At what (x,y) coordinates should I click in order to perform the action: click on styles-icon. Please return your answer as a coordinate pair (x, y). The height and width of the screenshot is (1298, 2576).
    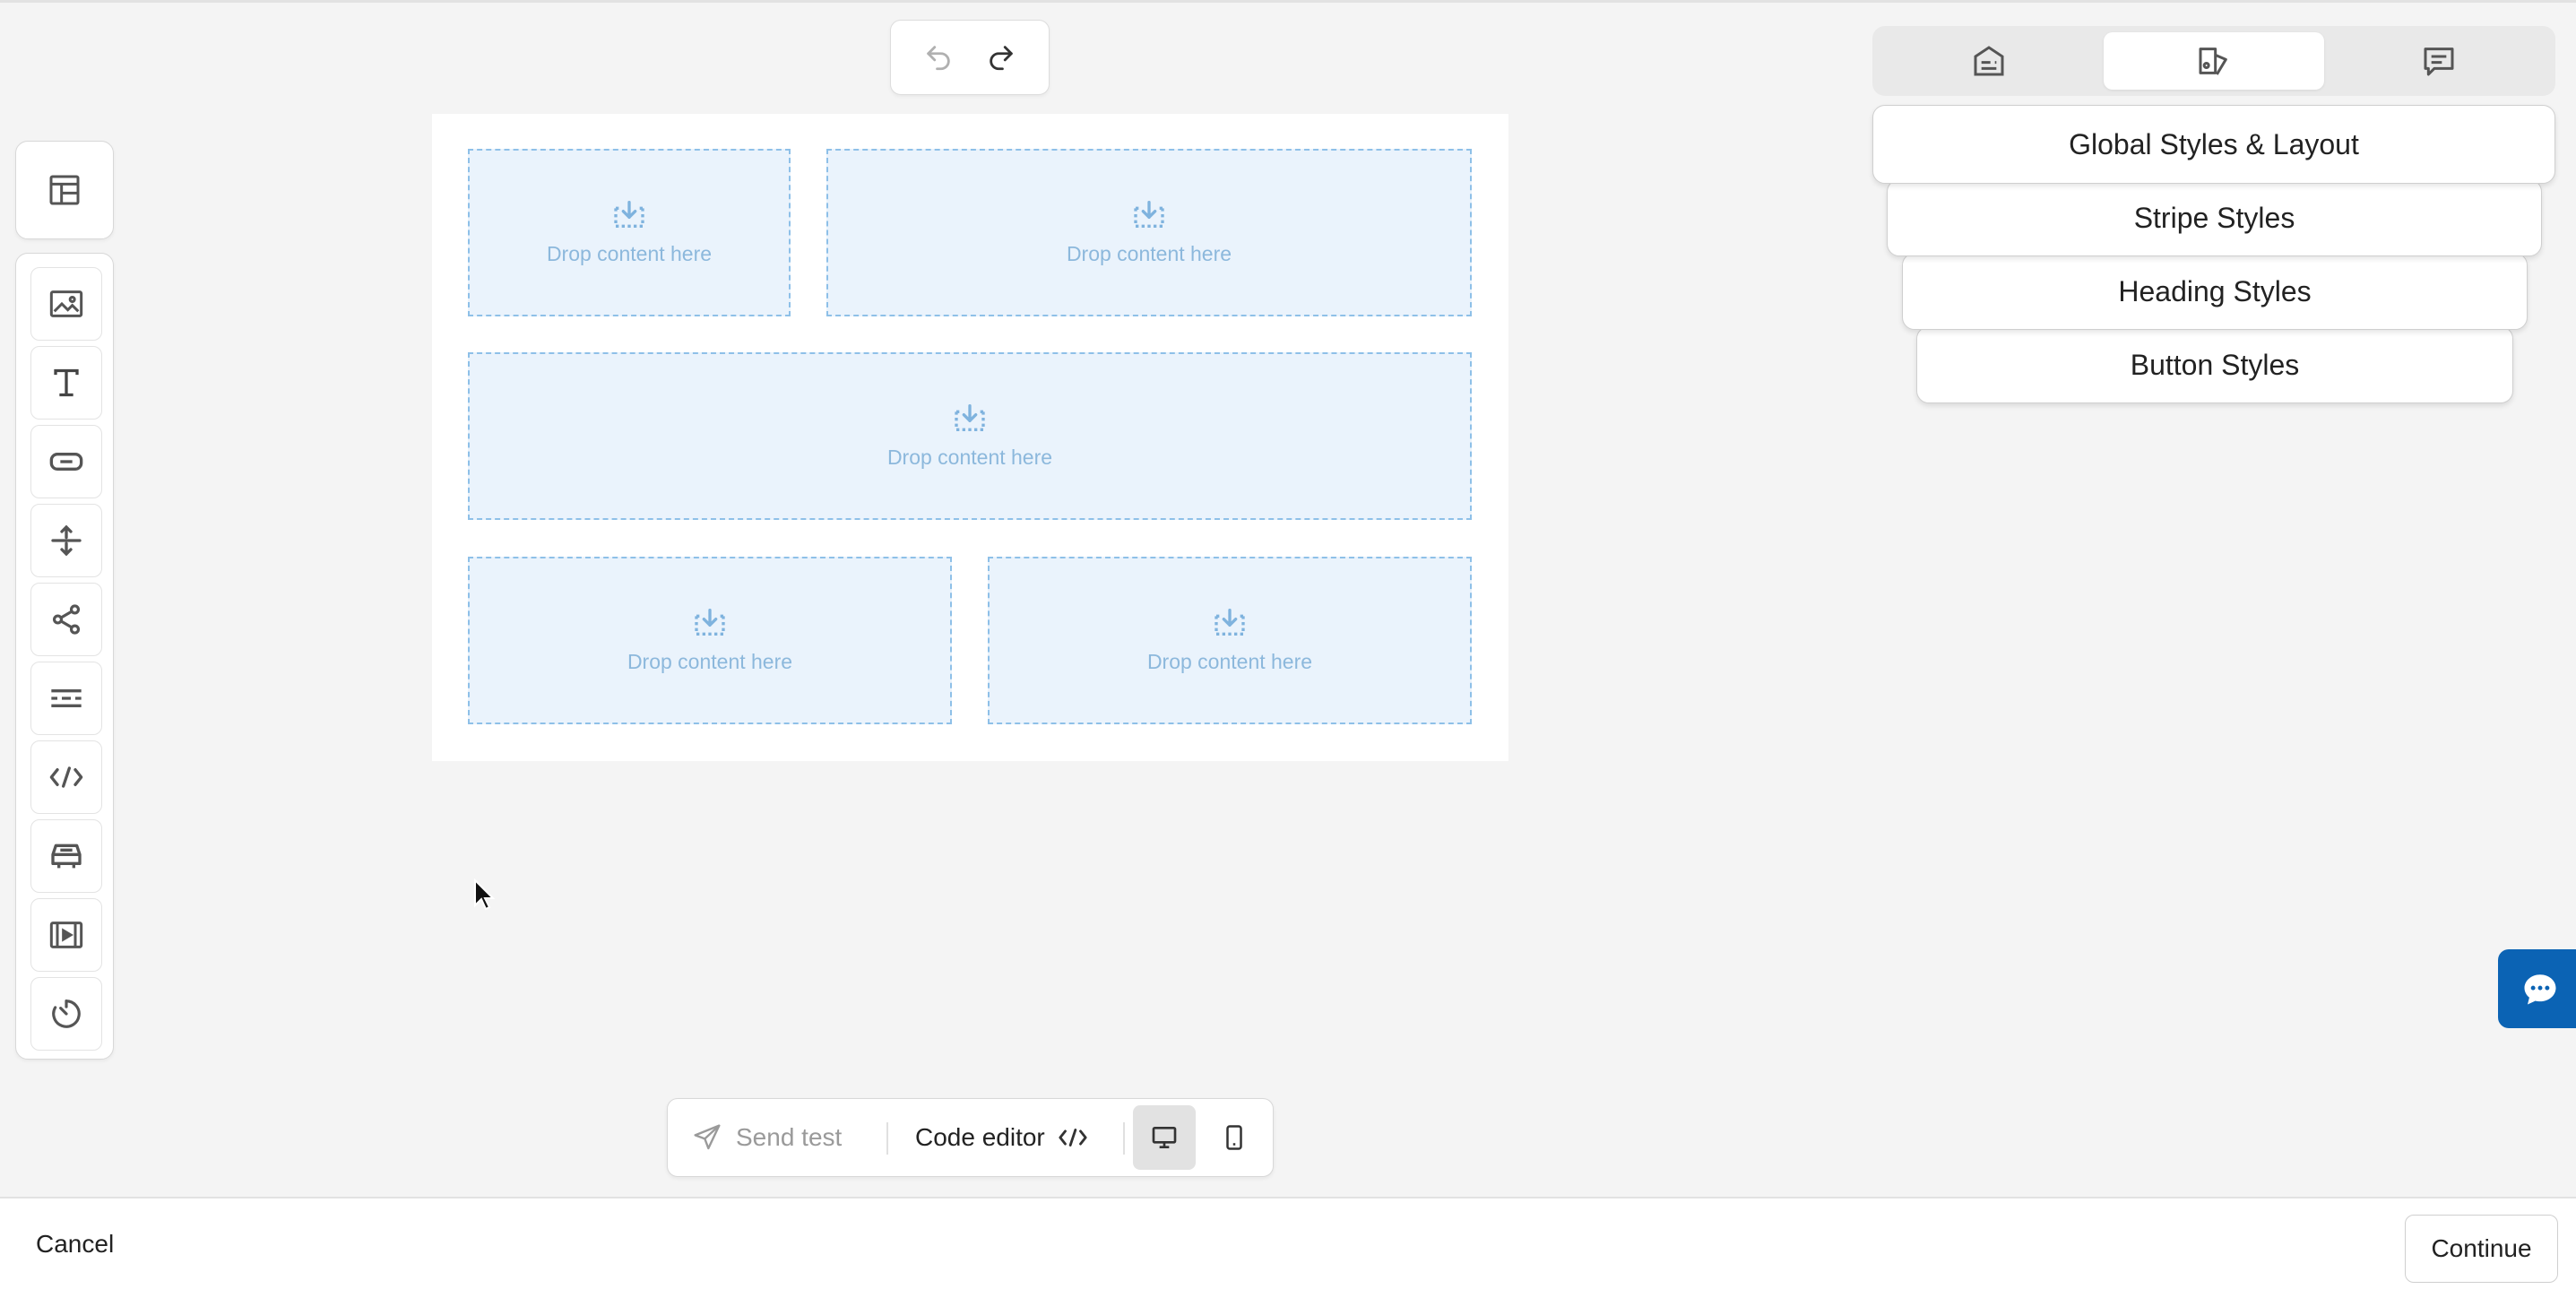
    Looking at the image, I should click on (2213, 61).